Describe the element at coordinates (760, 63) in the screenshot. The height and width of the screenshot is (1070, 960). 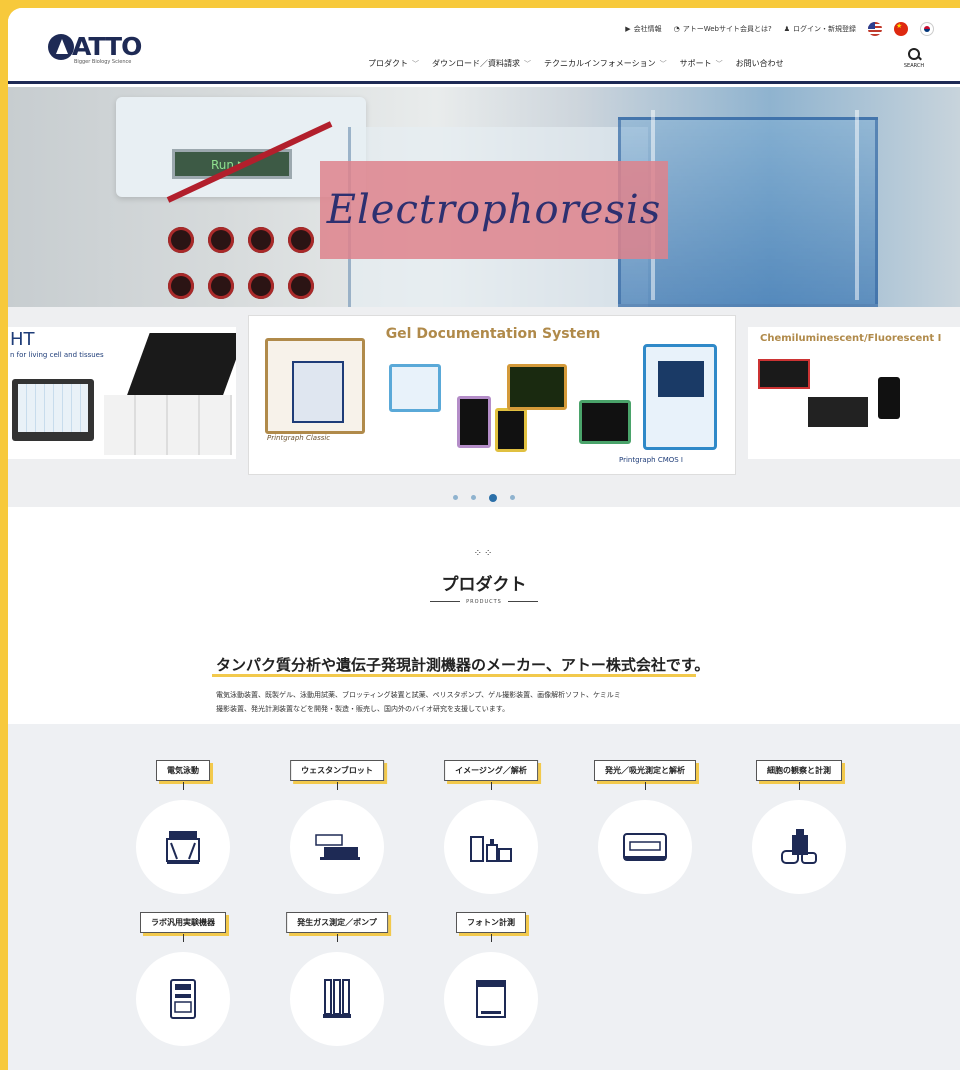
I see `nav-item-contact: お問い合わせ` at that location.